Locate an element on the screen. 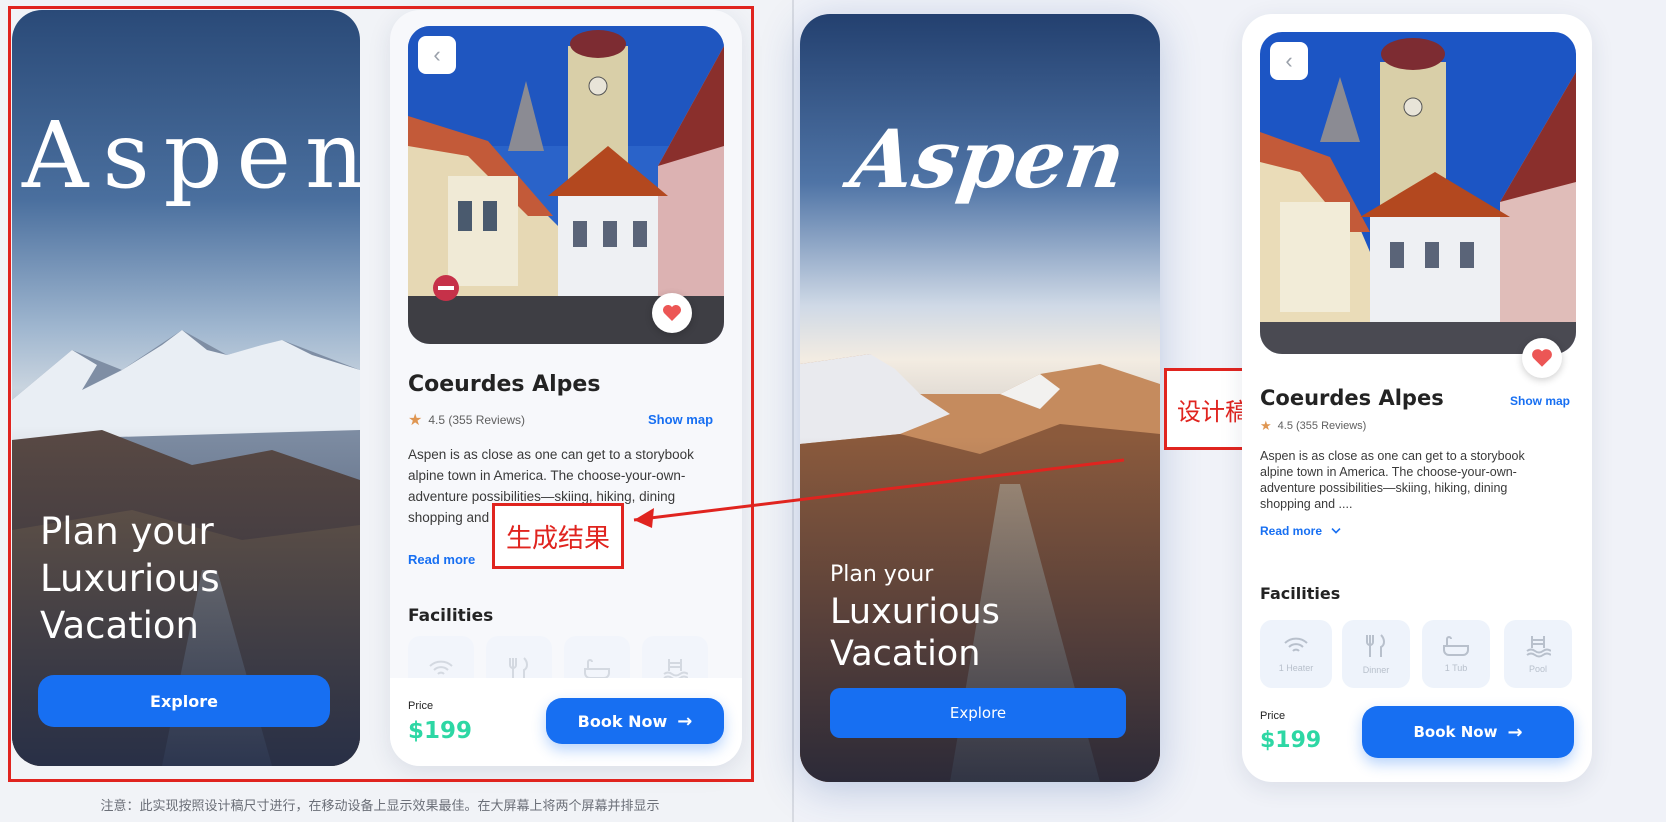 This screenshot has height=822, width=1666. design-back-button: ‹ is located at coordinates (1289, 61).